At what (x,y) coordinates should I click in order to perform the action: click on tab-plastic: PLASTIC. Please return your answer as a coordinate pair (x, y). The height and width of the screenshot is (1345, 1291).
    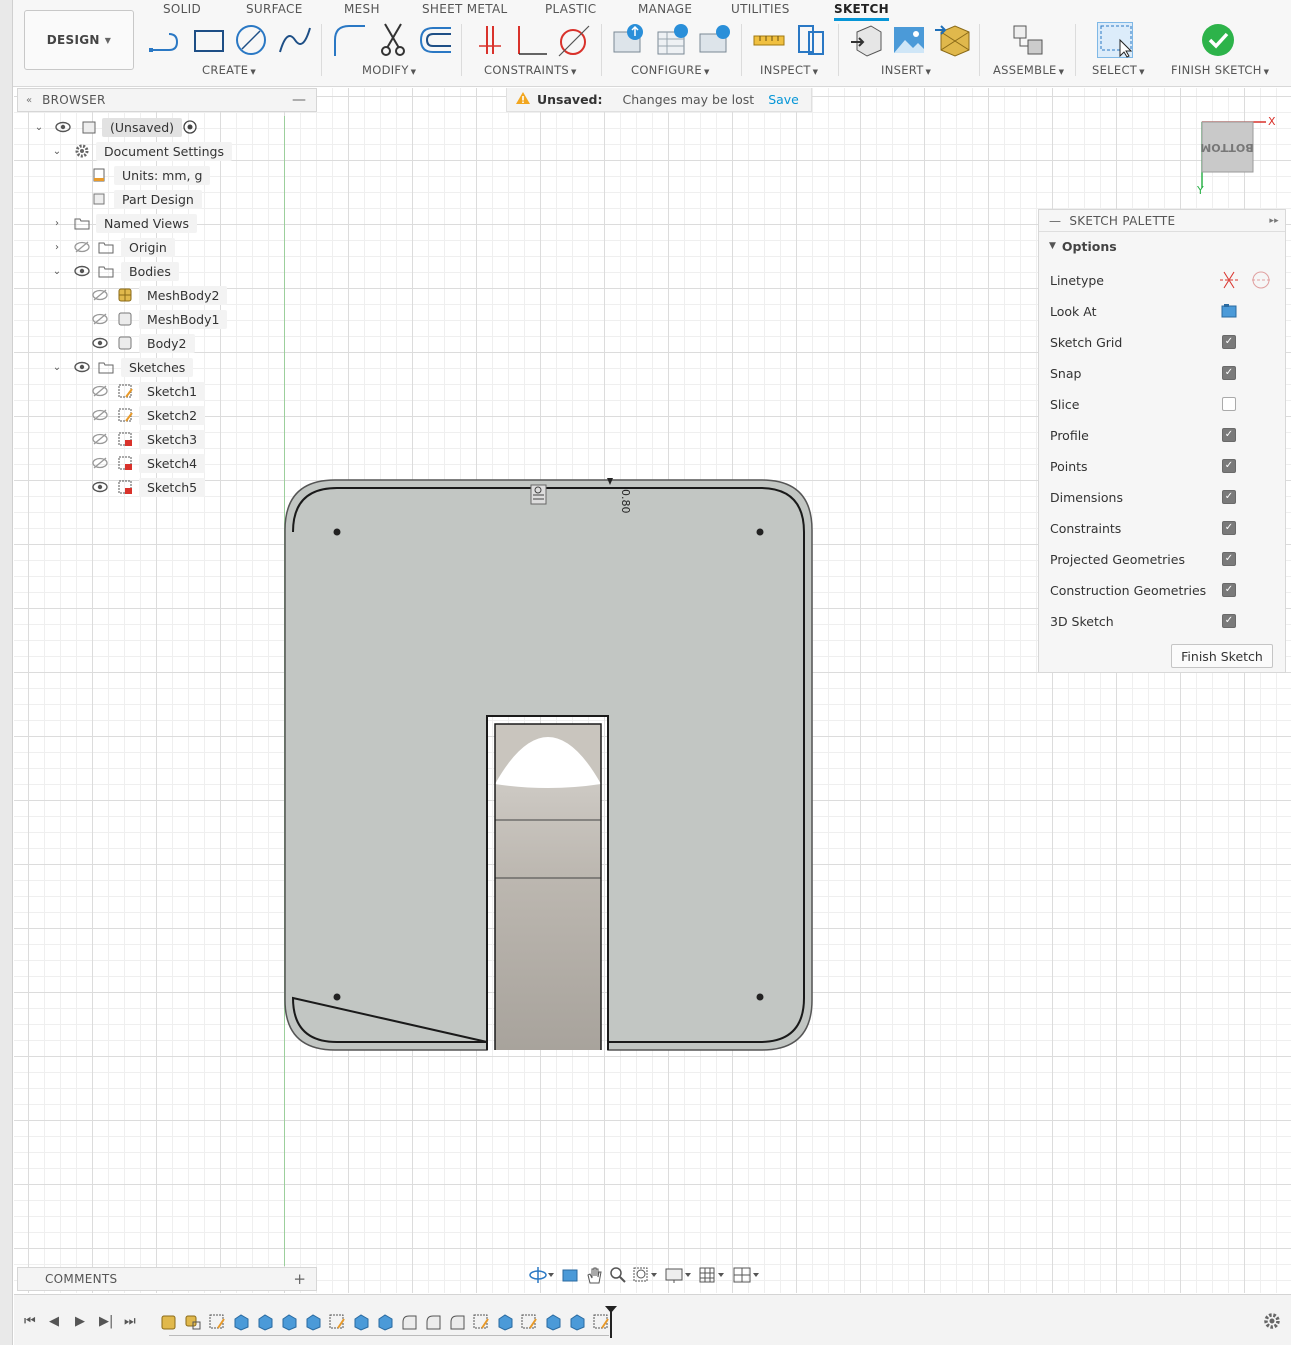
    Looking at the image, I should click on (570, 9).